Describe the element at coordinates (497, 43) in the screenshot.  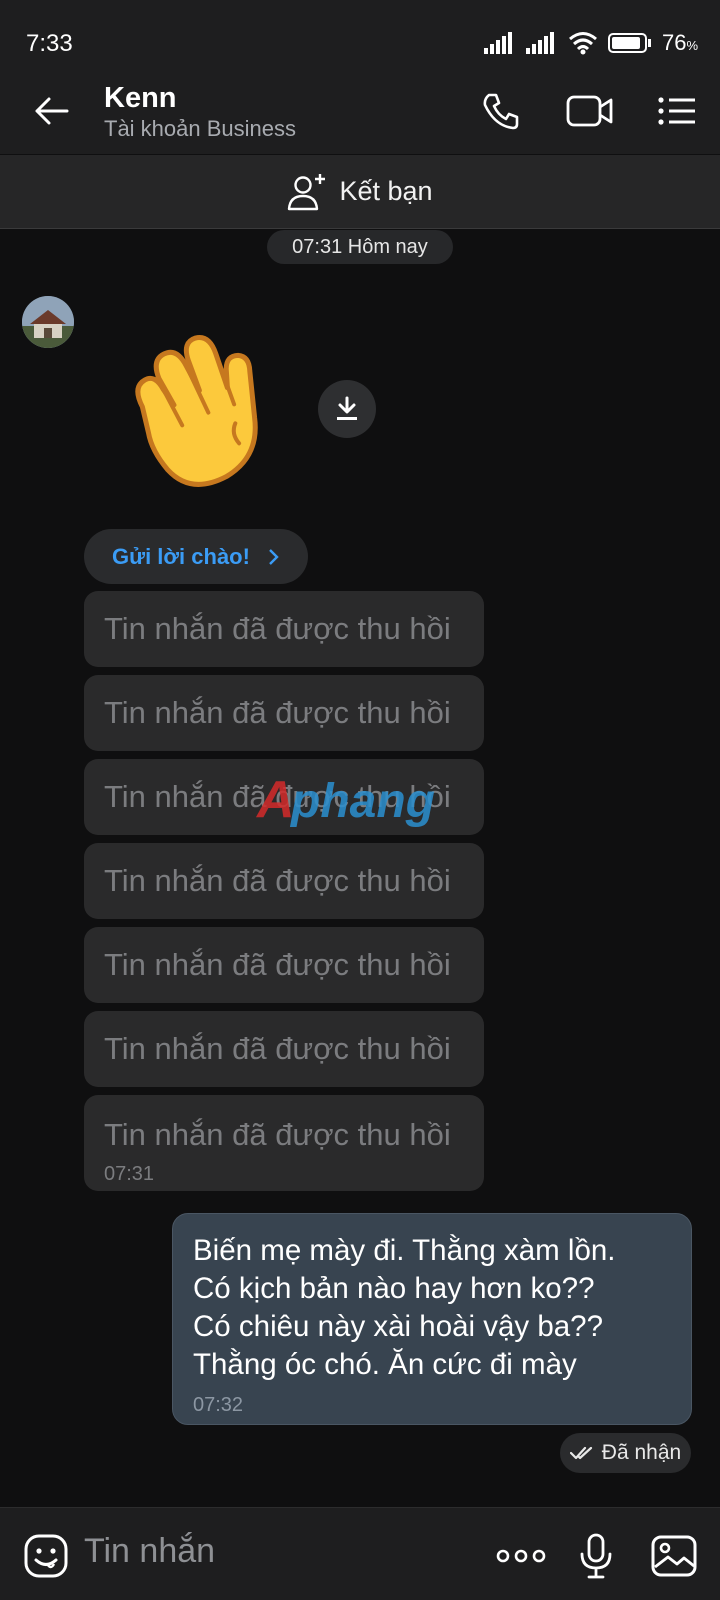
I see `signal-icon` at that location.